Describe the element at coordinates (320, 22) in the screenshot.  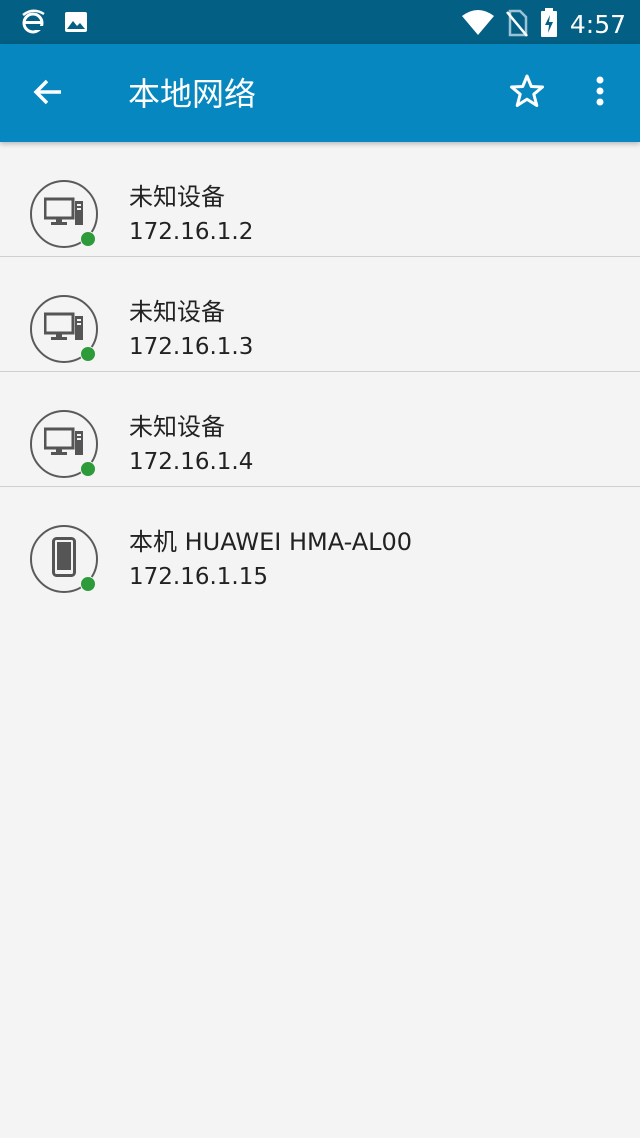
I see `status-bar: 4:57` at that location.